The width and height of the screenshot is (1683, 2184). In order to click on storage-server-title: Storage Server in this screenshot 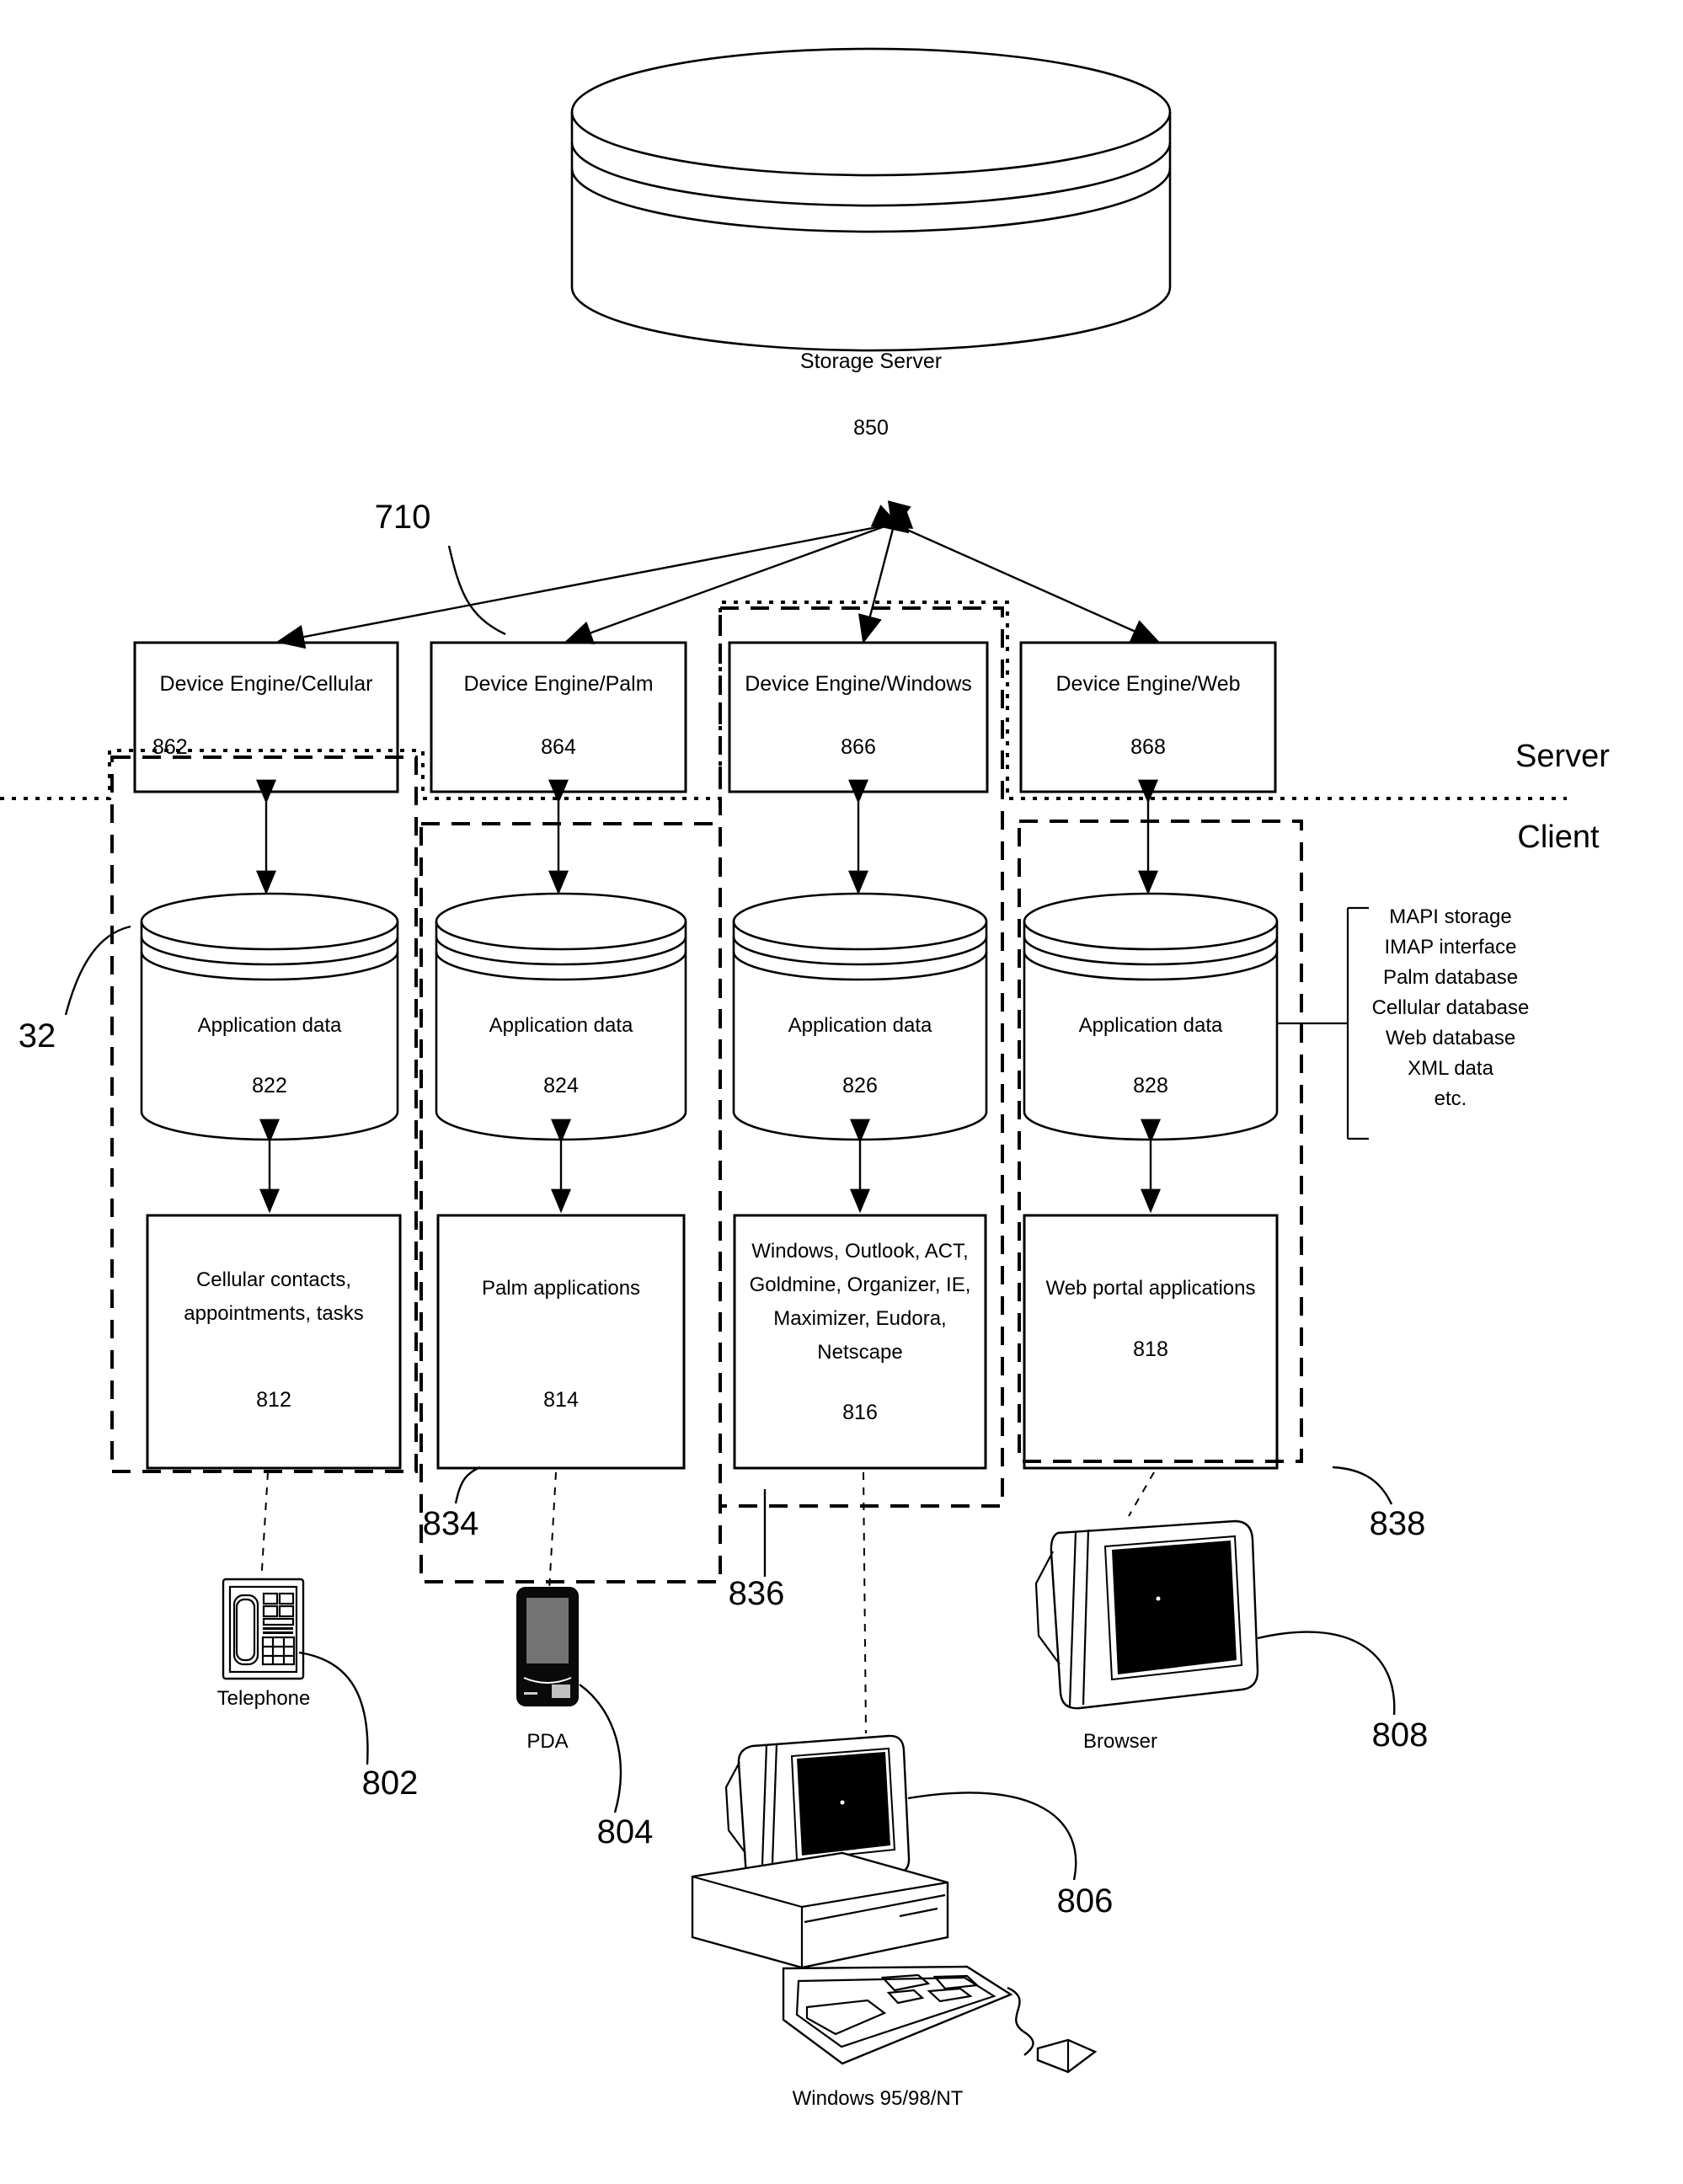, I will do `click(871, 361)`.